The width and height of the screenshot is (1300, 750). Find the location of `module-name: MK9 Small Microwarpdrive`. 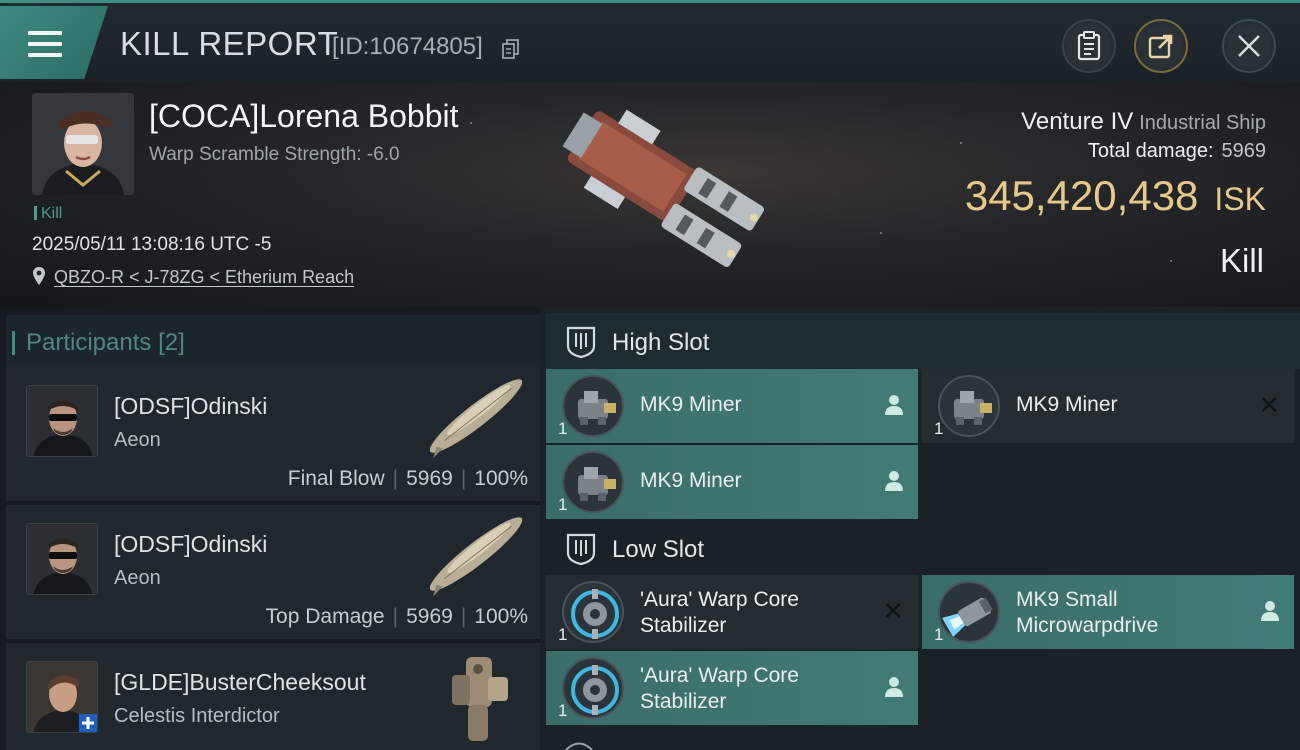

module-name: MK9 Small Microwarpdrive is located at coordinates (1087, 612).